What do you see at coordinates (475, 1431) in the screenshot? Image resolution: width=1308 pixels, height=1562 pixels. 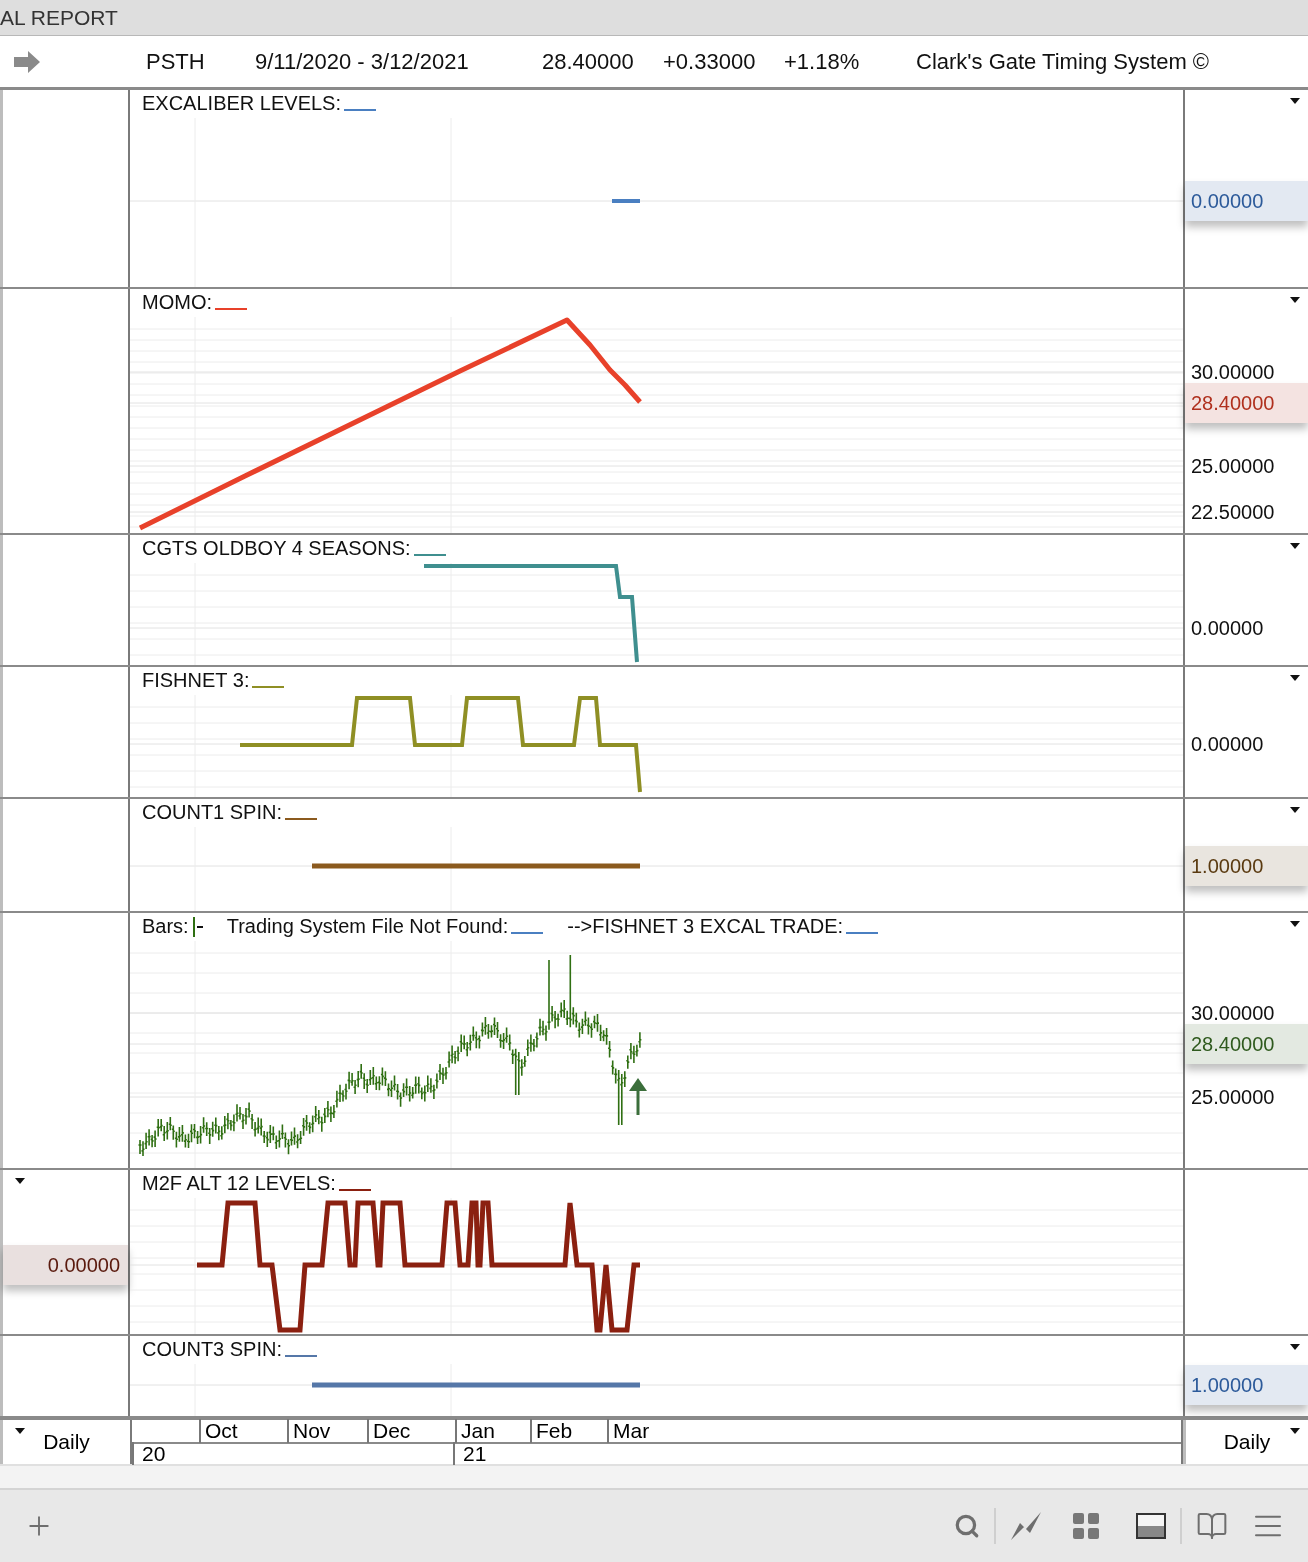 I see `month-label: Jan` at bounding box center [475, 1431].